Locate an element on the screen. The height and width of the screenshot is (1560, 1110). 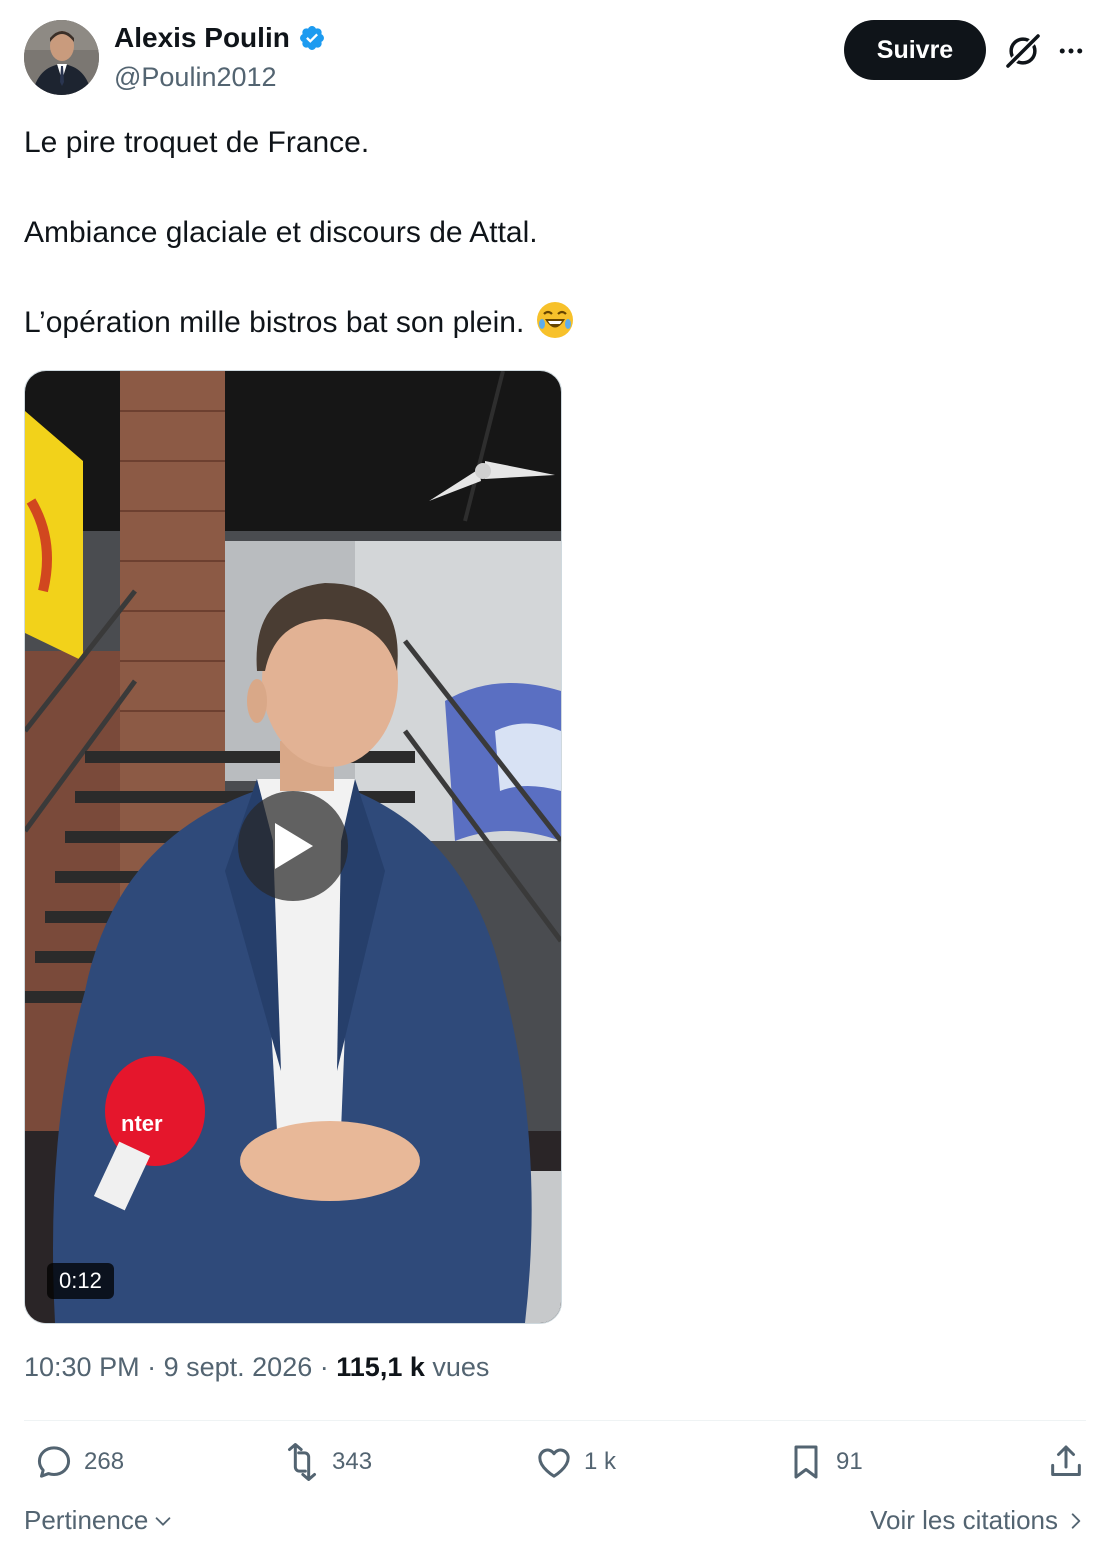
author-name-row: Alexis Poulin is located at coordinates (220, 38).